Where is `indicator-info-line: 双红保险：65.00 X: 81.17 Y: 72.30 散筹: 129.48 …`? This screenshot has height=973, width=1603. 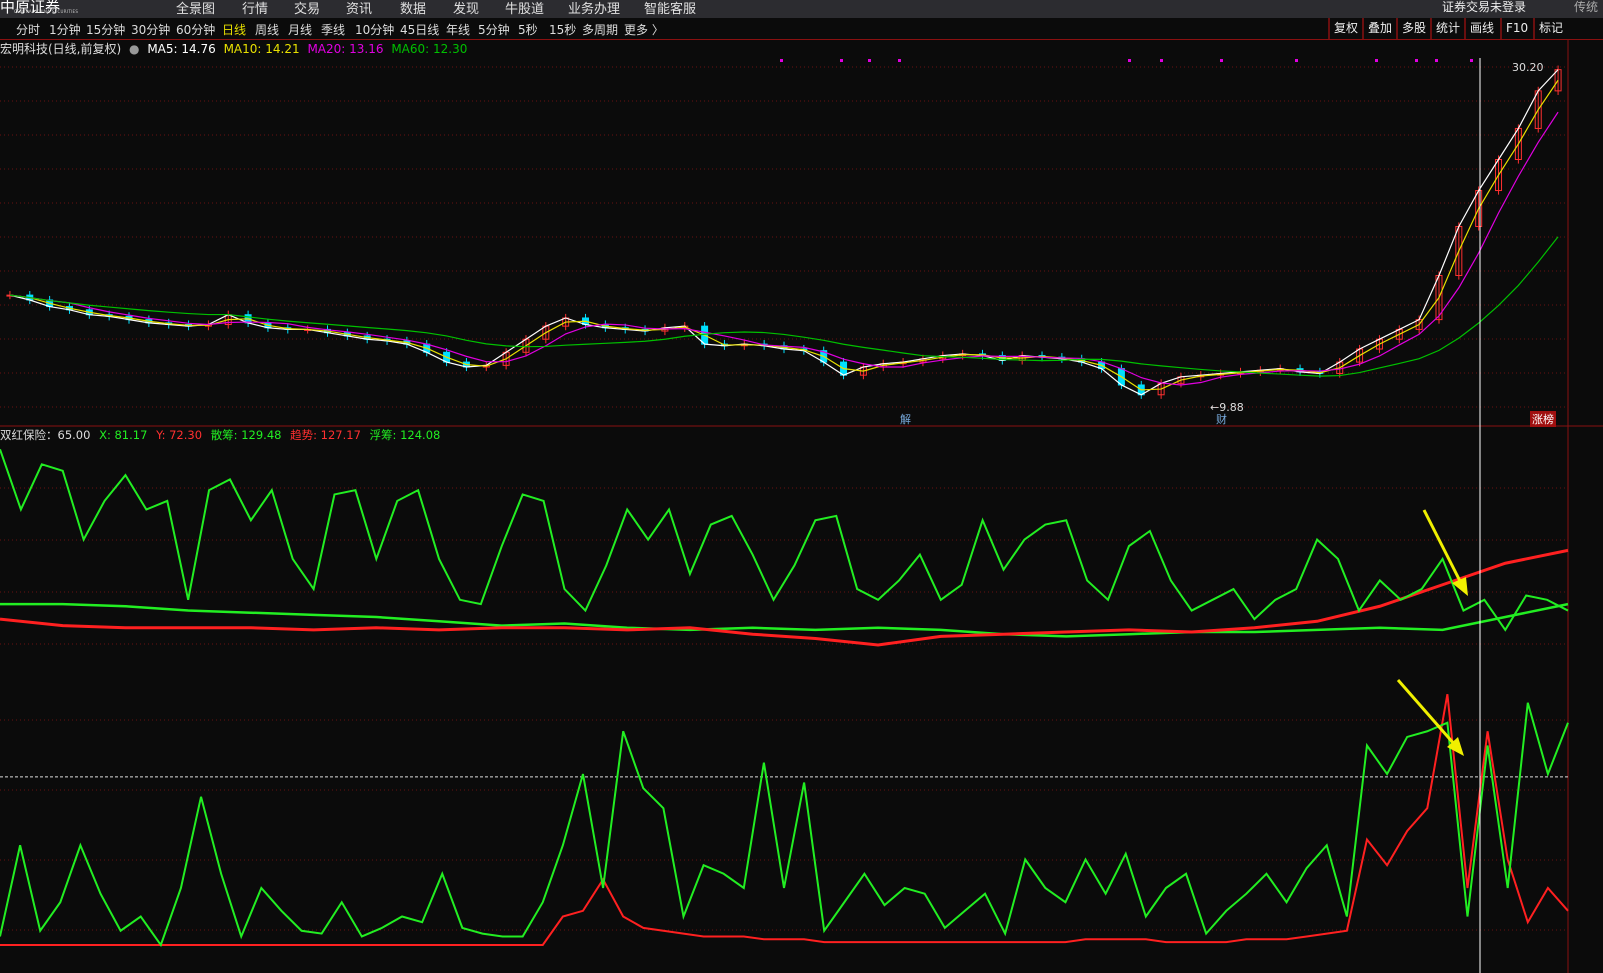 indicator-info-line: 双红保险：65.00 X: 81.17 Y: 72.30 散筹: 129.48 … is located at coordinates (222, 435).